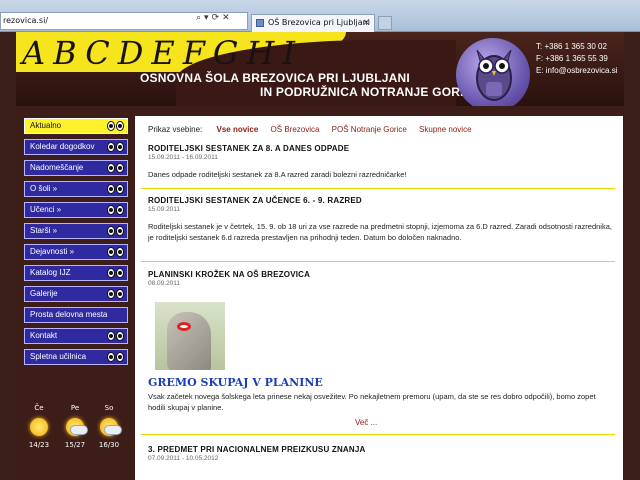 This screenshot has height=480, width=640. Describe the element at coordinates (295, 129) in the screenshot. I see `filter-option-os-brezovica: OŠ Brezovica` at that location.